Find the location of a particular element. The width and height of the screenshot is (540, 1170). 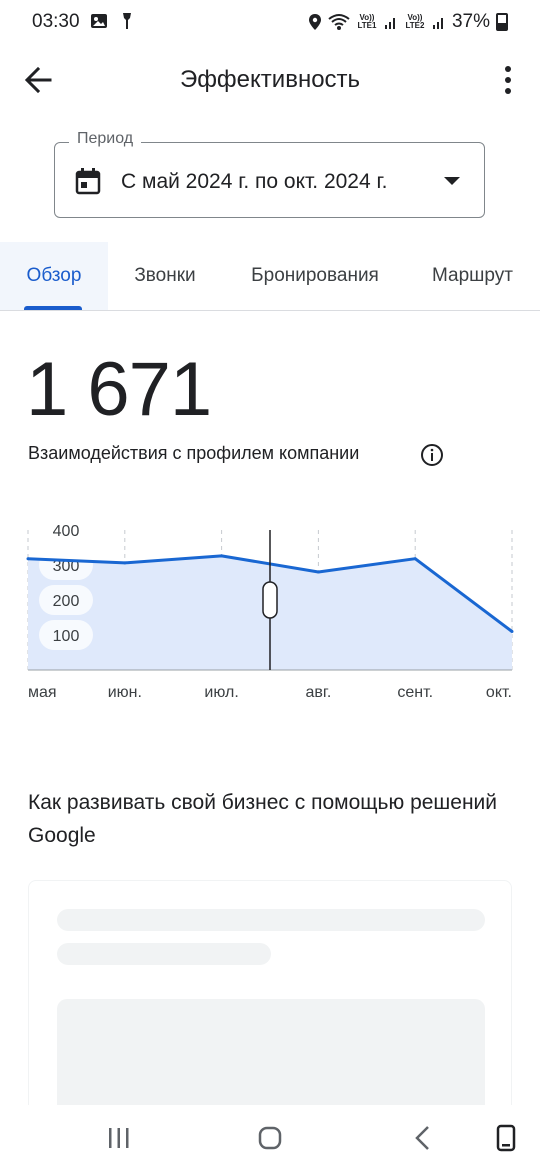

metric-label: Взаимодействия с профилем компании is located at coordinates (194, 453).